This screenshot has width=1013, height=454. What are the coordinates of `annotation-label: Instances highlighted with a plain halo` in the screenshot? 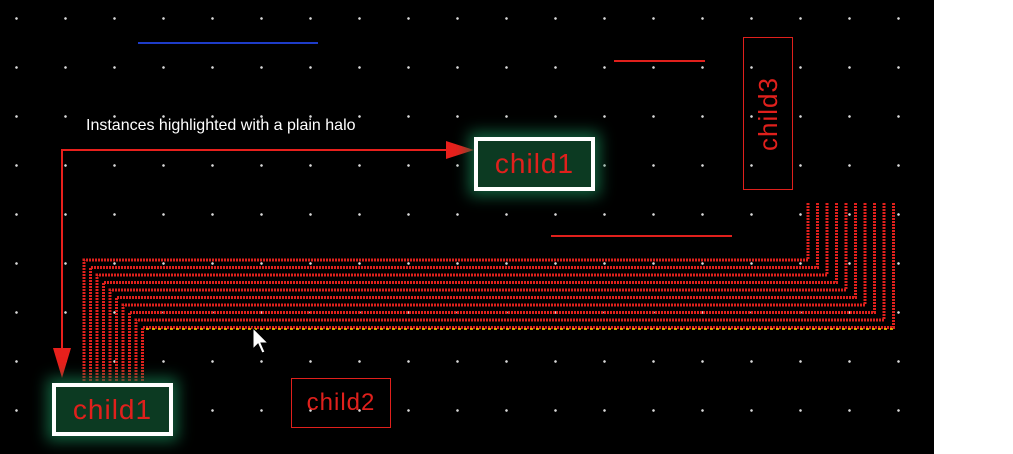 It's located at (221, 125).